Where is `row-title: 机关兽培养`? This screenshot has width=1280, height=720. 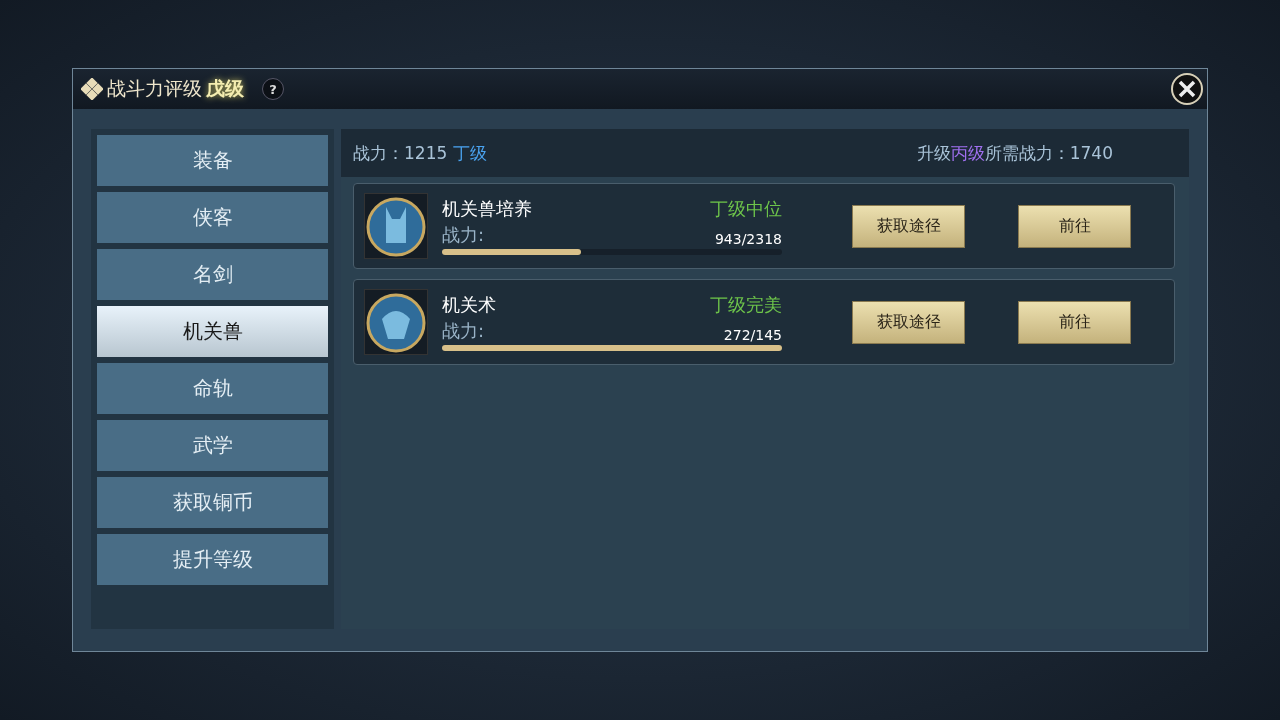
row-title: 机关兽培养 is located at coordinates (487, 209).